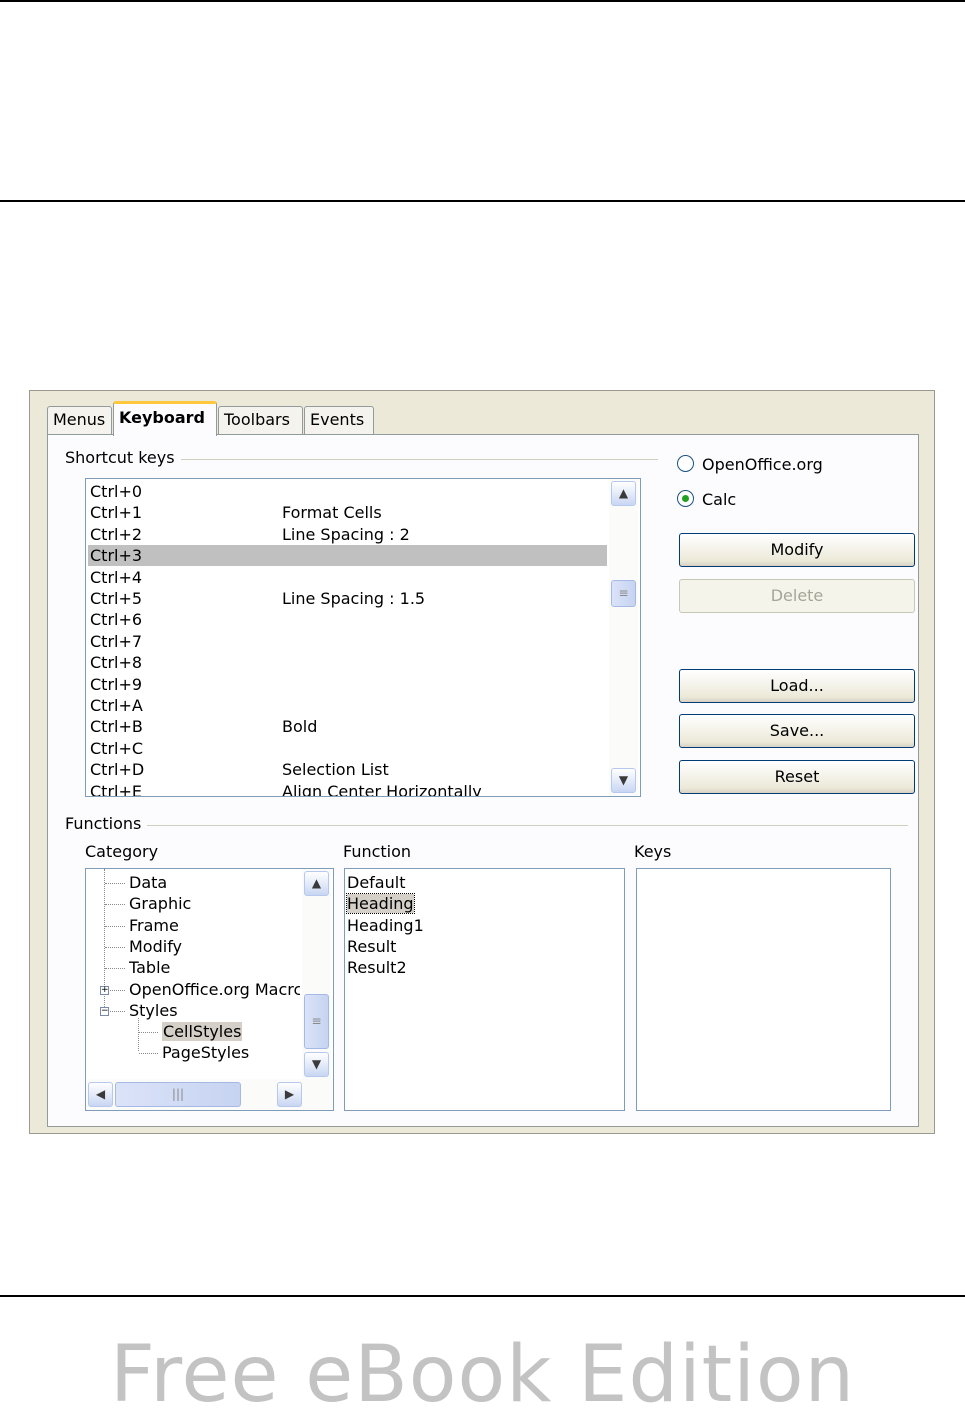  I want to click on function-item: Heading1, so click(385, 925).